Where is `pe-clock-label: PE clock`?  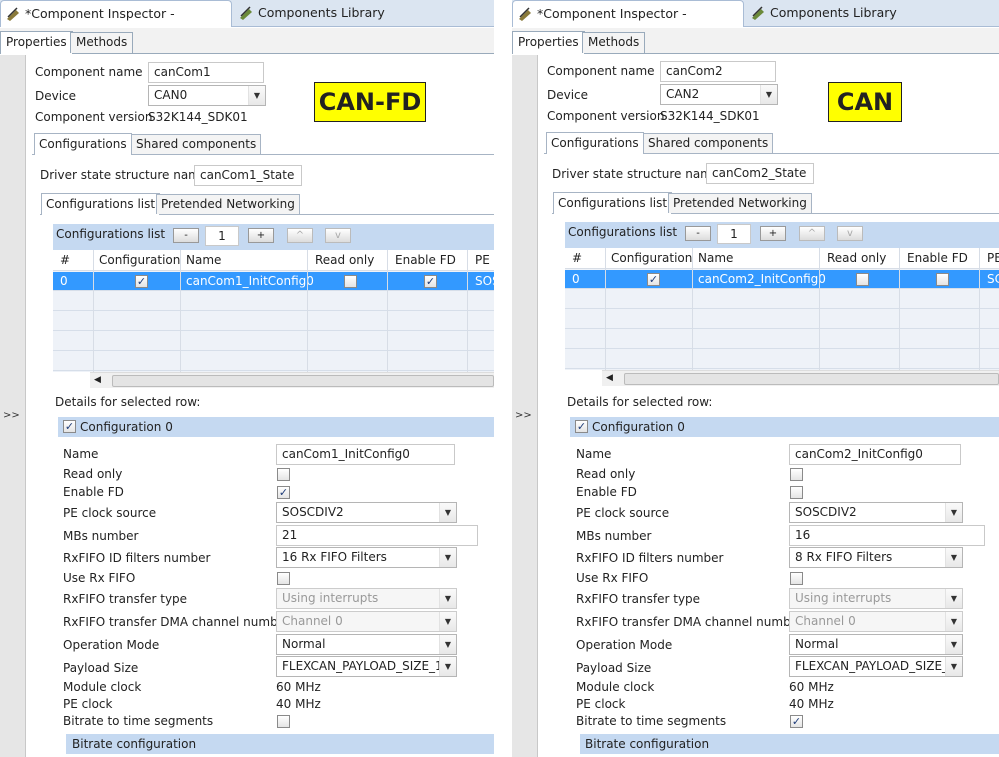 pe-clock-label: PE clock is located at coordinates (88, 704).